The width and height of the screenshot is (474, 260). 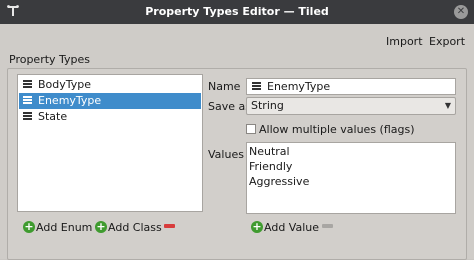 What do you see at coordinates (110, 117) in the screenshot?
I see `list-item-state: State` at bounding box center [110, 117].